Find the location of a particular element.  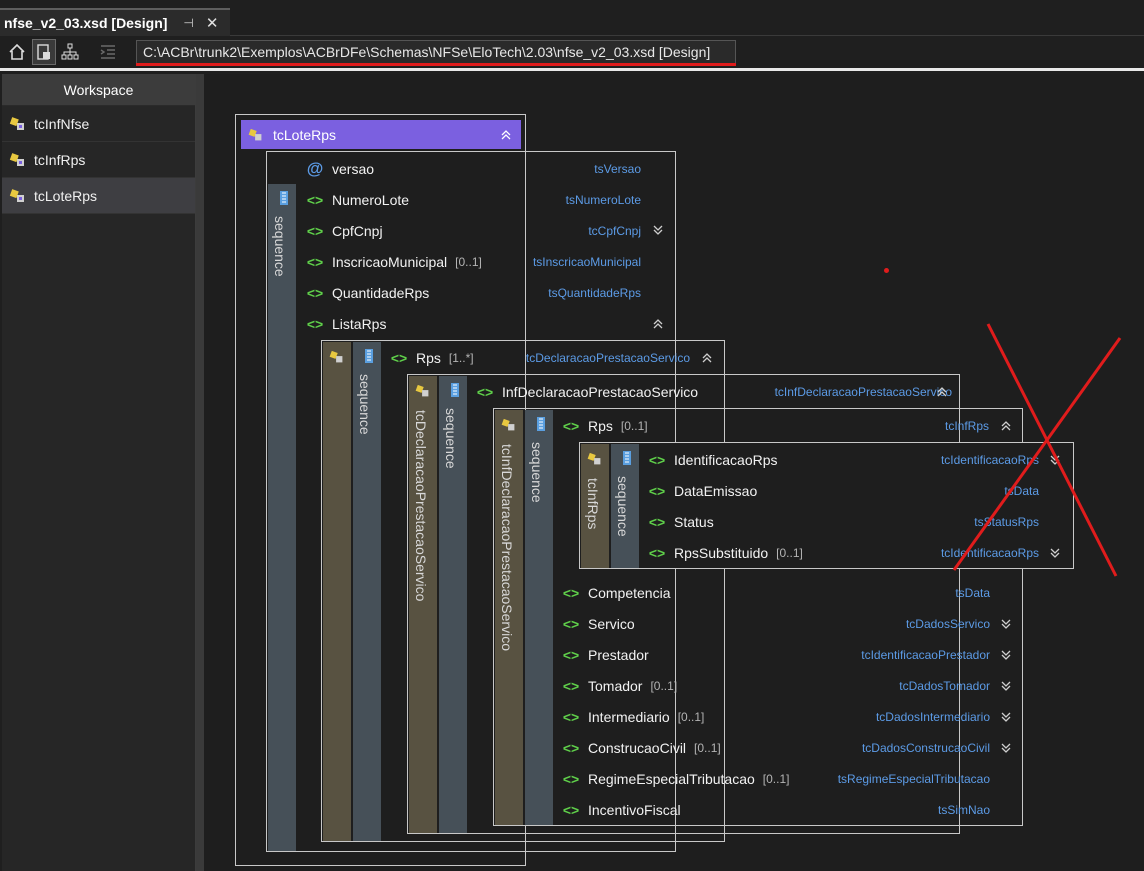

element-row-cpfcnpj: <> CpfCnpj is located at coordinates (343, 230).